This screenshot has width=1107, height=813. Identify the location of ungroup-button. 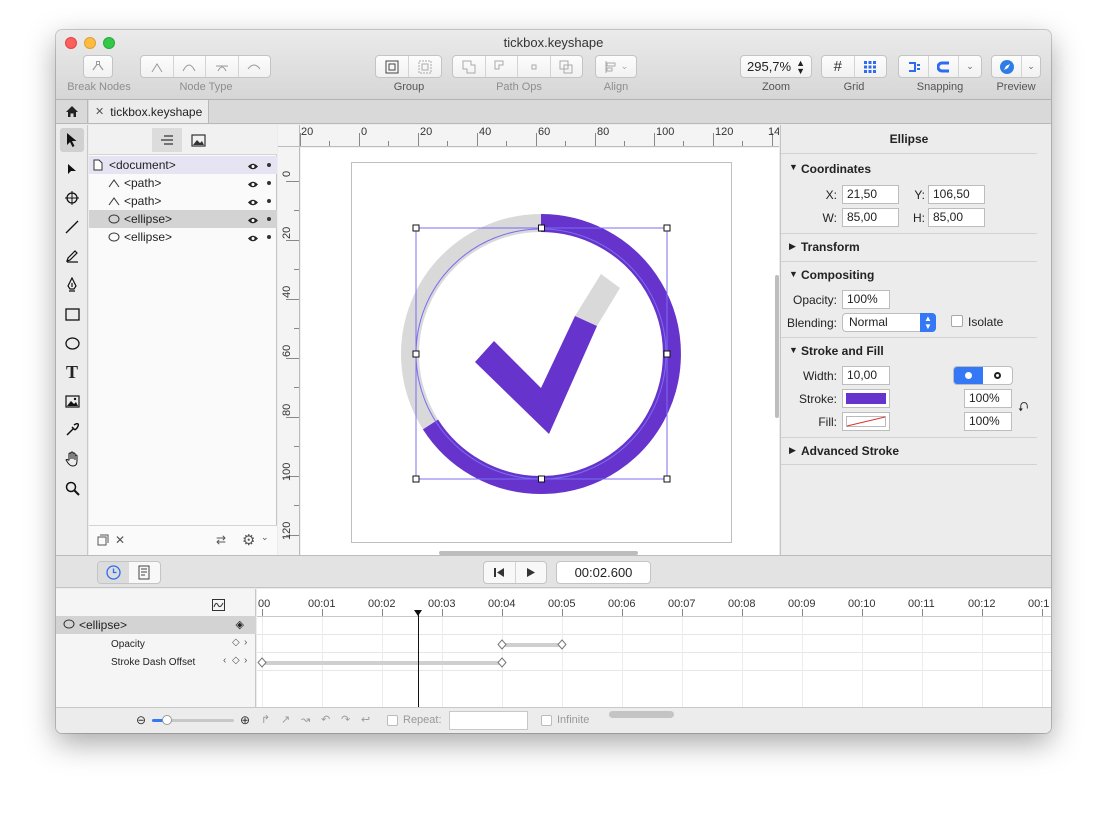
(425, 66).